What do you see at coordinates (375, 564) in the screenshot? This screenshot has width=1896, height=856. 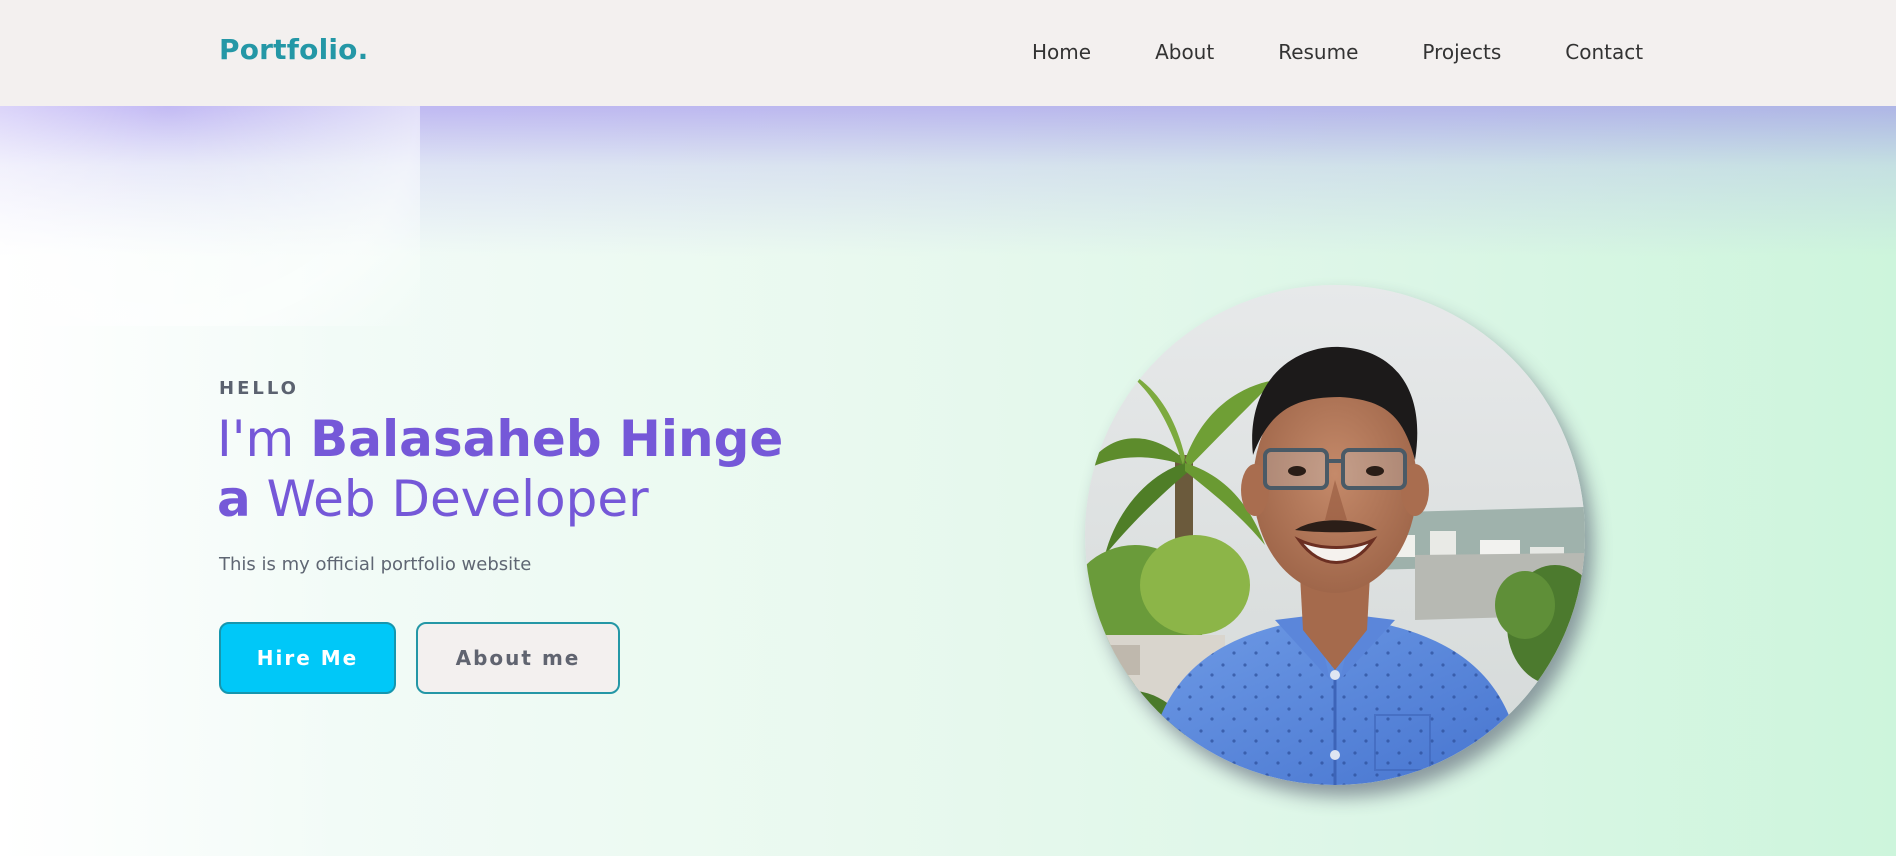 I see `hero-tagline: This is my official portfolio website` at bounding box center [375, 564].